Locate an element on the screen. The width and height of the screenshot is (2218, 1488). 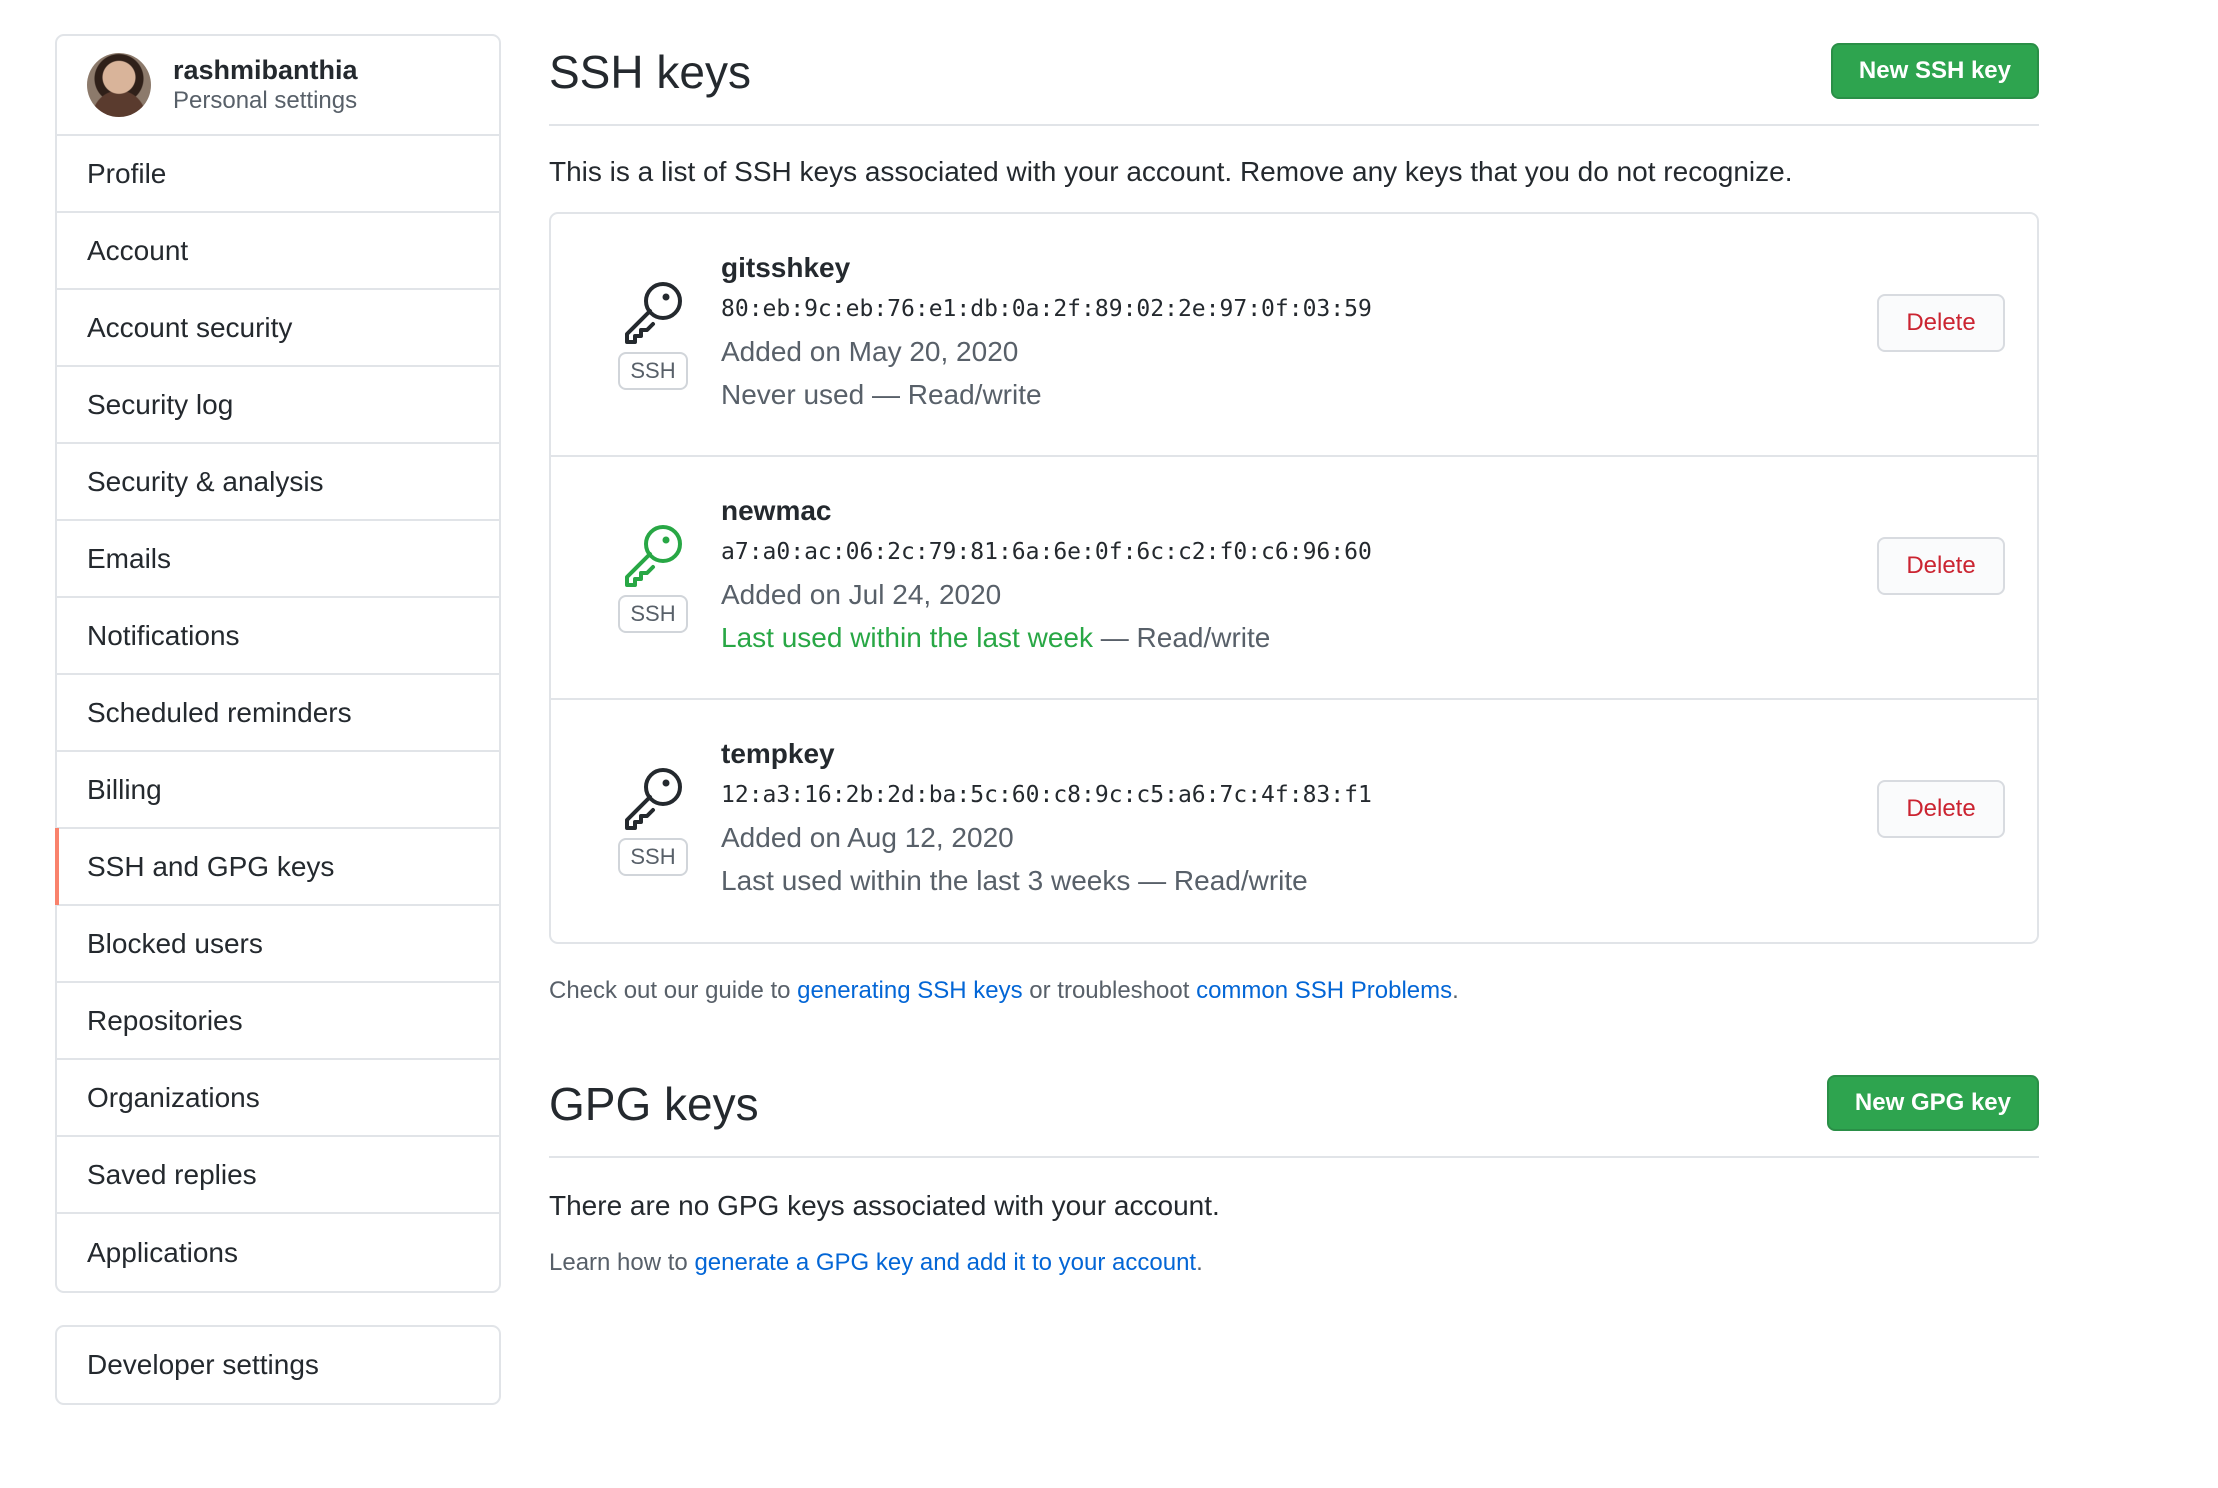
new-gpg-key-button: New GPG key is located at coordinates (1932, 1103).